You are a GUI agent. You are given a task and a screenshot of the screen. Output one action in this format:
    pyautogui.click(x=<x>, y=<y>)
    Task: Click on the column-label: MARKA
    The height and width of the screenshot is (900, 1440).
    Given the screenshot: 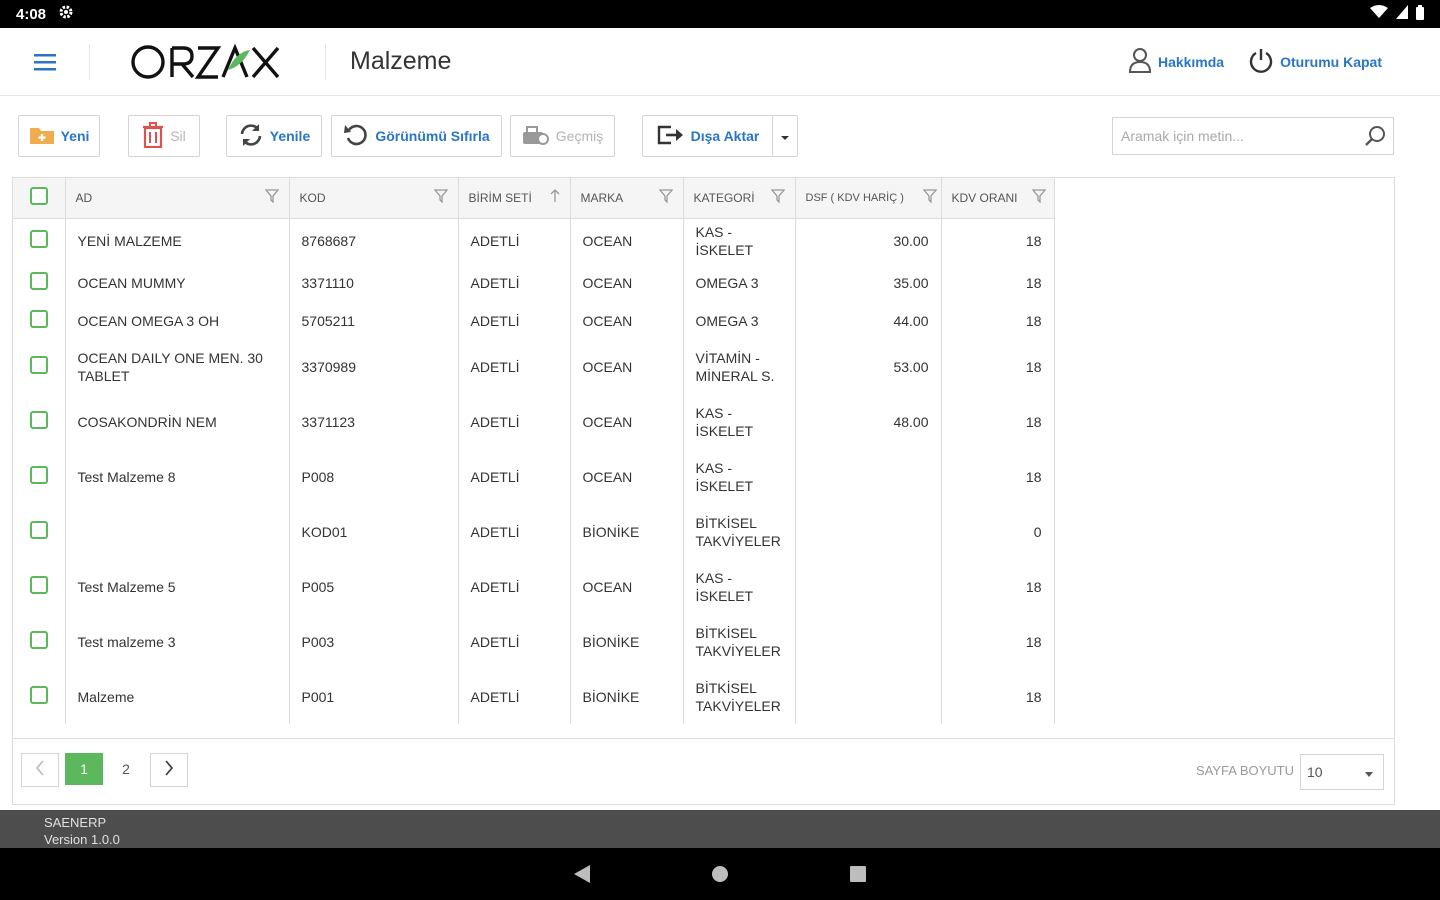 What is the action you would take?
    pyautogui.click(x=602, y=197)
    